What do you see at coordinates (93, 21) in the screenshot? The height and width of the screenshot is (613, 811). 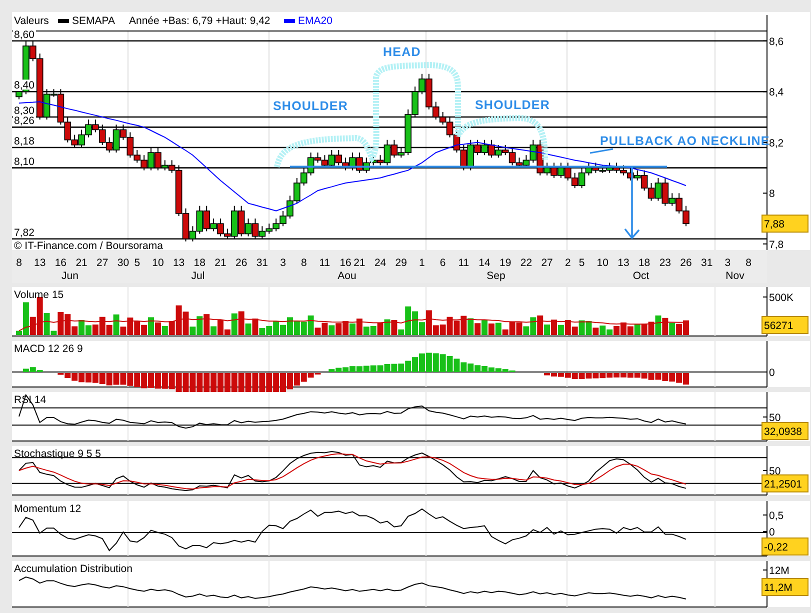 I see `legend-label: SEMAPA` at bounding box center [93, 21].